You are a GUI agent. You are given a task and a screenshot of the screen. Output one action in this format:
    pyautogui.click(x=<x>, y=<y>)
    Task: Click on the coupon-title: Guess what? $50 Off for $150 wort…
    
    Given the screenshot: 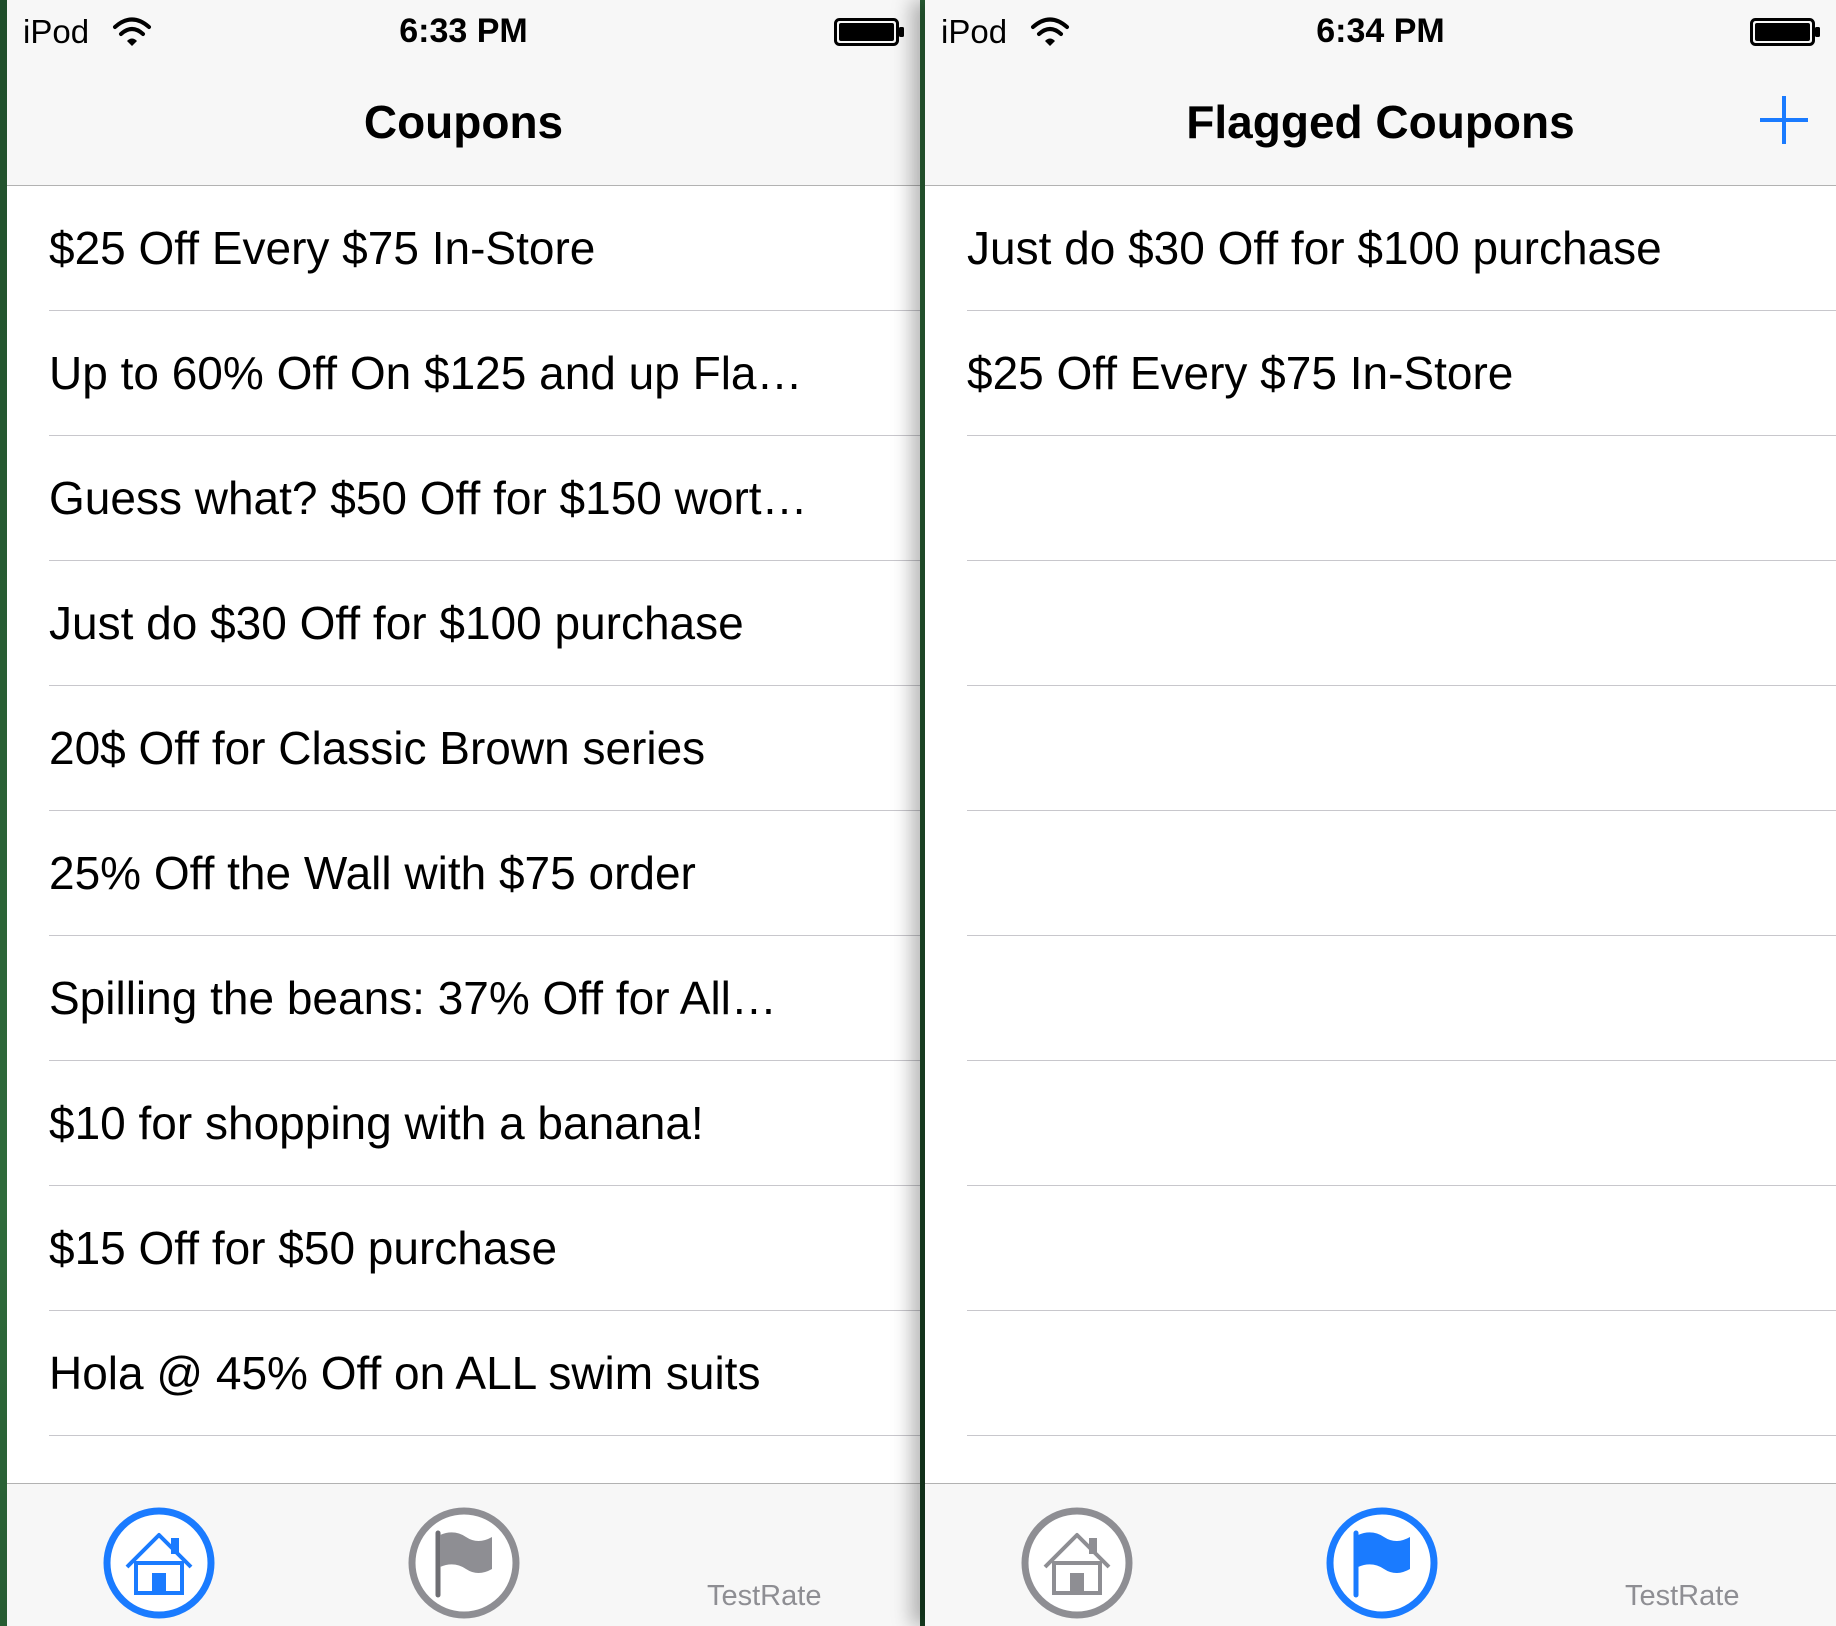 What is the action you would take?
    pyautogui.click(x=428, y=498)
    